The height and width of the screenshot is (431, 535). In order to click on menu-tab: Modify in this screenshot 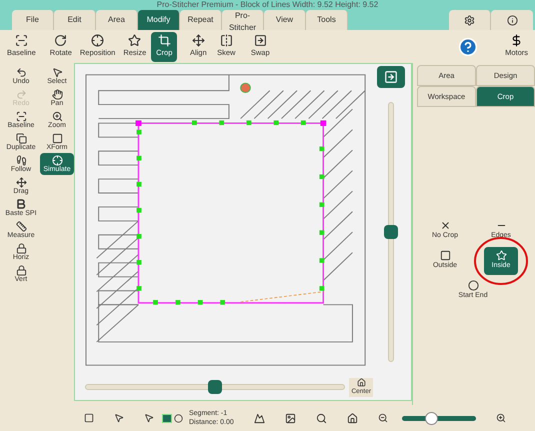, I will do `click(159, 20)`.